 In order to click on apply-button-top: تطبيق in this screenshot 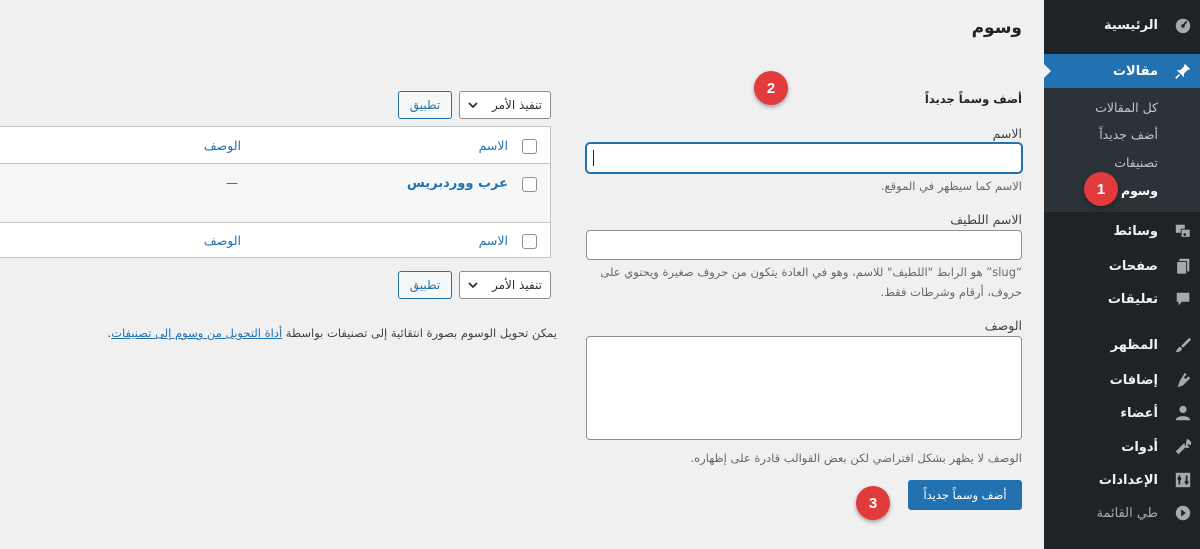, I will do `click(425, 105)`.